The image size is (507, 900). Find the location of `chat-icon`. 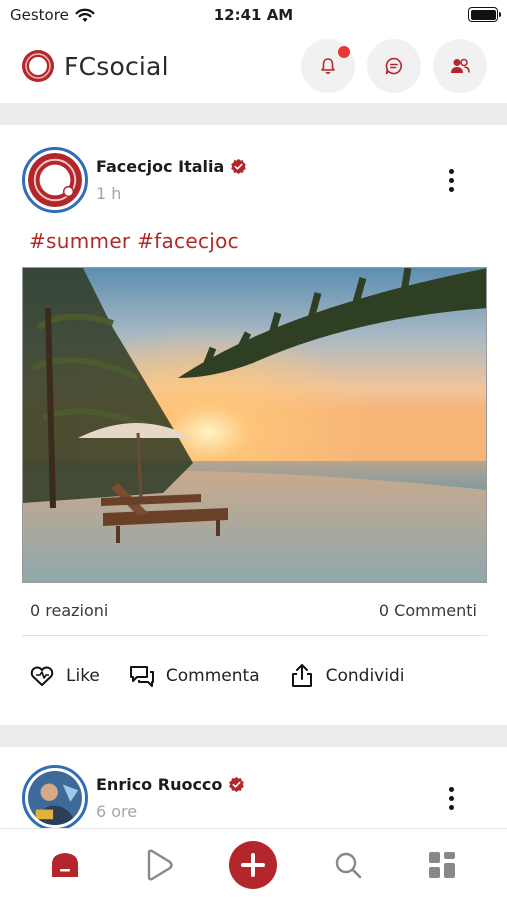

chat-icon is located at coordinates (393, 66).